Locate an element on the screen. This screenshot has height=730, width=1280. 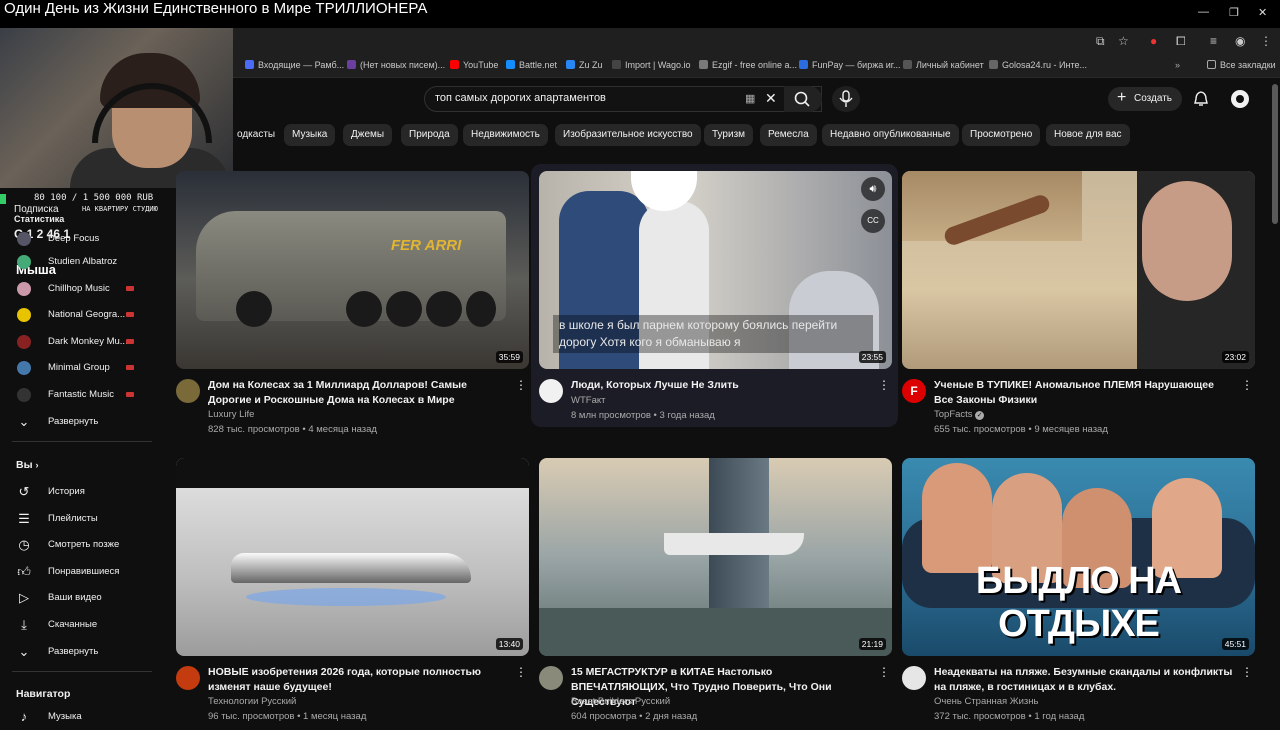
voice-search-button is located at coordinates (846, 99).